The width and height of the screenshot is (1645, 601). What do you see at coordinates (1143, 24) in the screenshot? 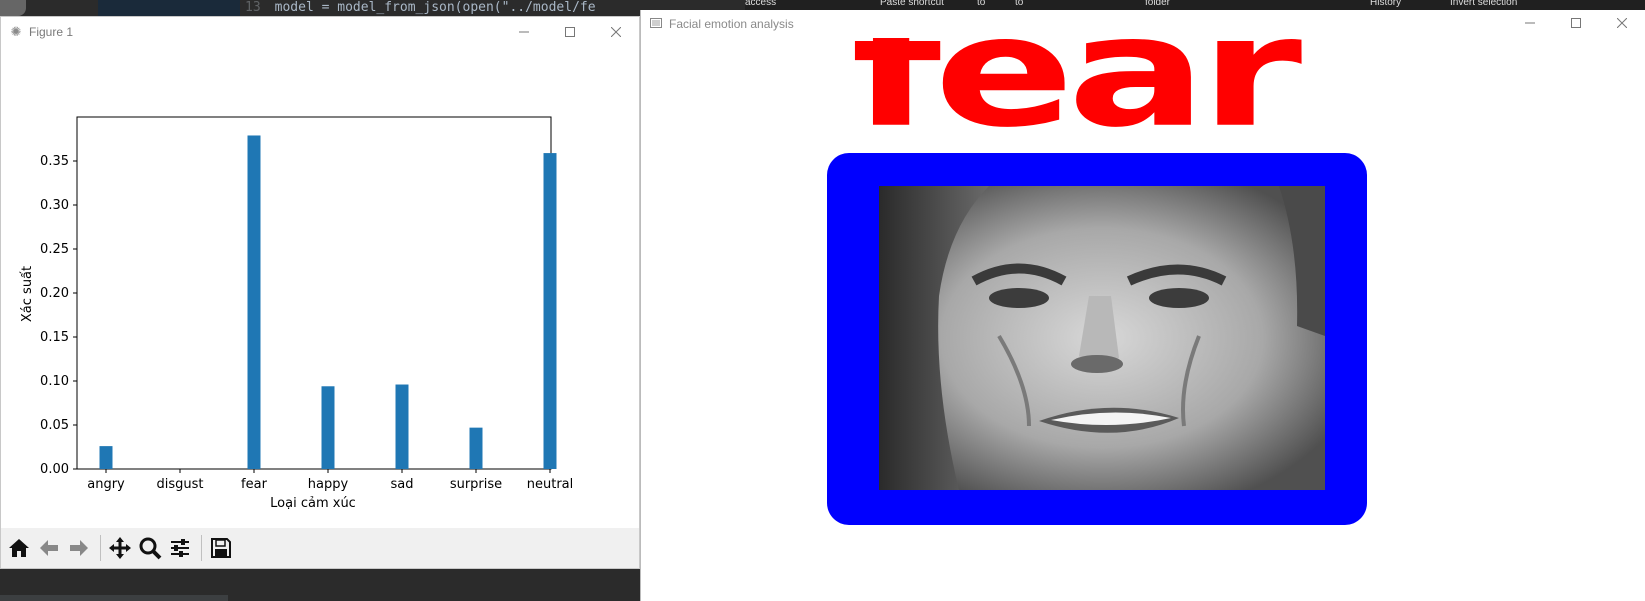
I see `face-titlebar: Facial emotion analysis` at bounding box center [1143, 24].